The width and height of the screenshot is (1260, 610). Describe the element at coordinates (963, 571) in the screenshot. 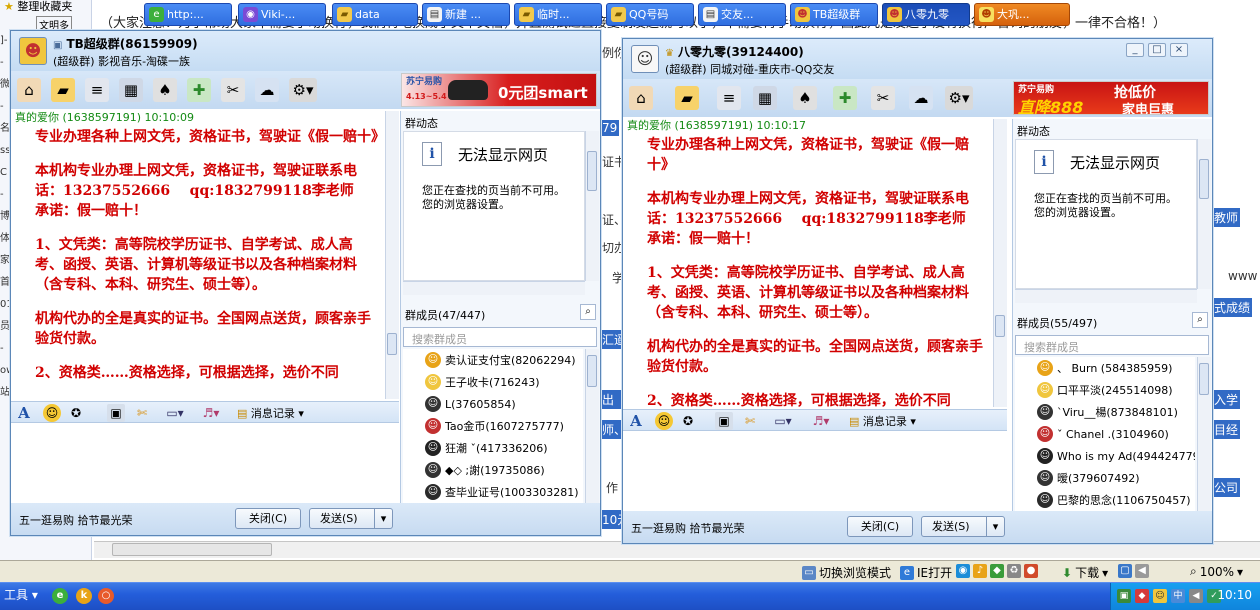

I see `globe-icon: ◉` at that location.